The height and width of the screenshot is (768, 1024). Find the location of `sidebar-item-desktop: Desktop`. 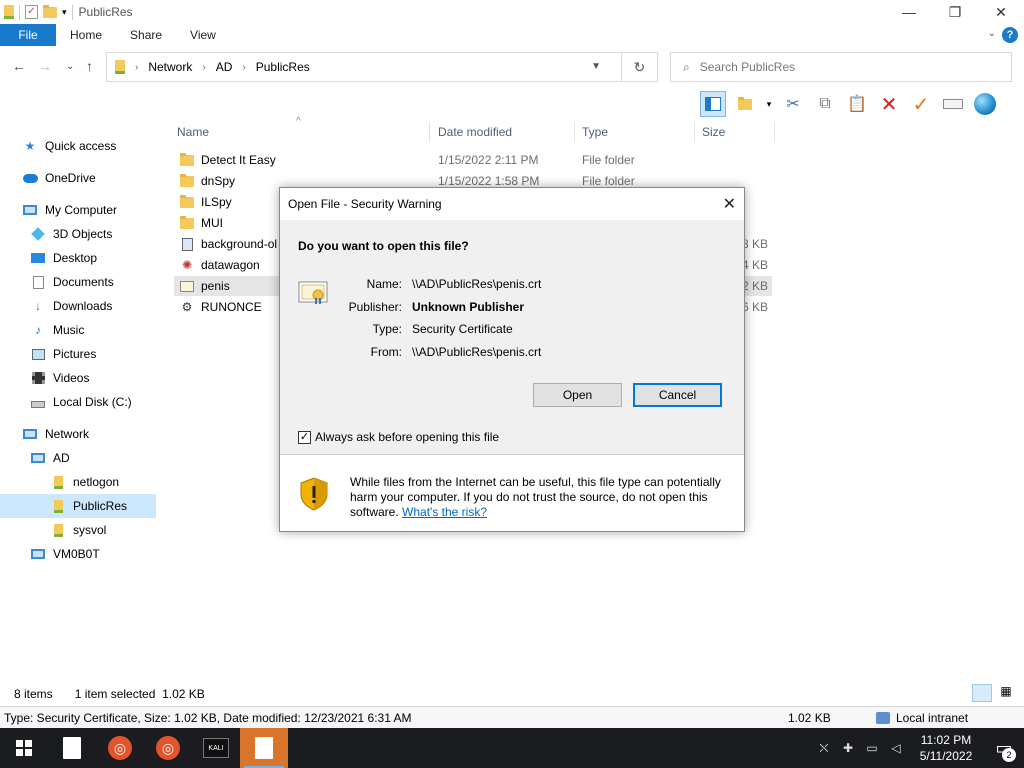

sidebar-item-desktop: Desktop is located at coordinates (78, 258).